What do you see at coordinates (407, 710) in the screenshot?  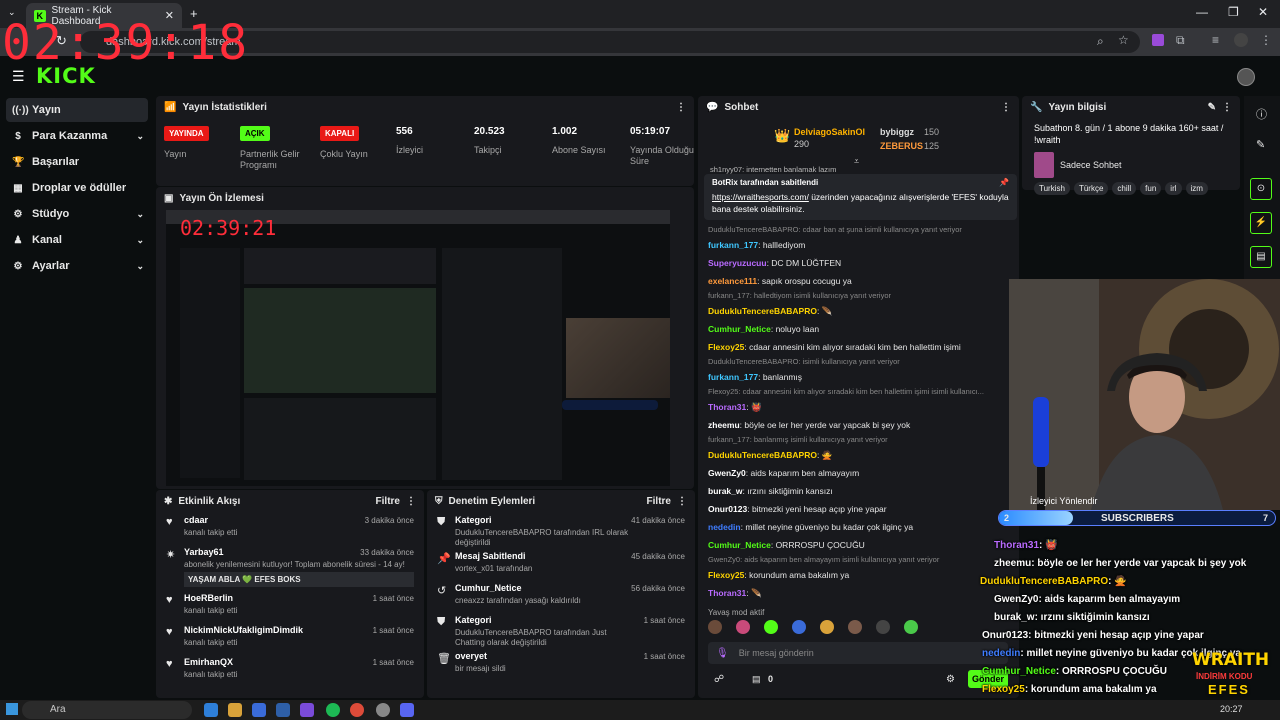 I see `discord-icon` at bounding box center [407, 710].